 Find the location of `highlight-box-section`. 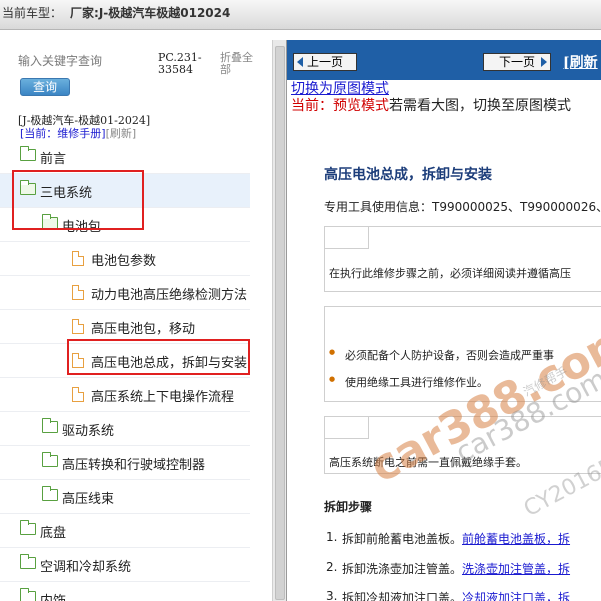

highlight-box-section is located at coordinates (78, 200).